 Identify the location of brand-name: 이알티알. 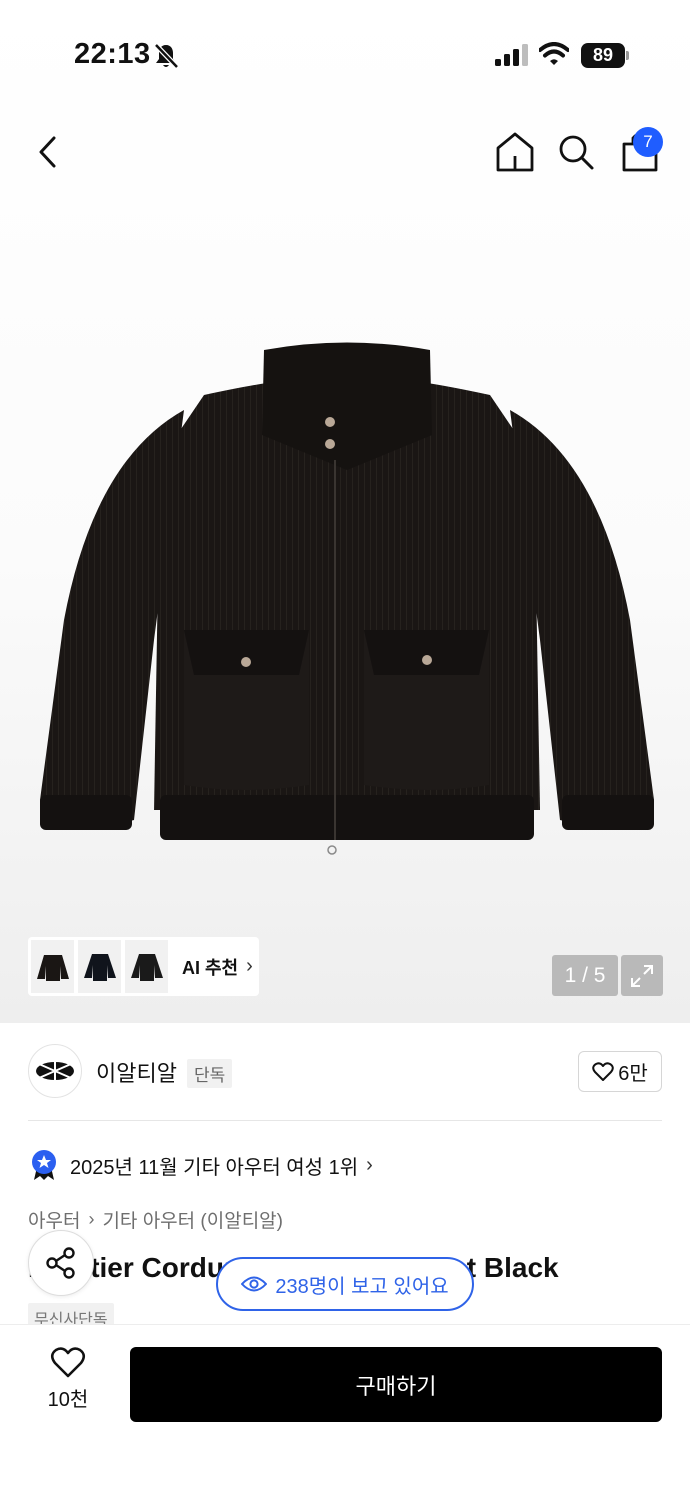
(136, 1072).